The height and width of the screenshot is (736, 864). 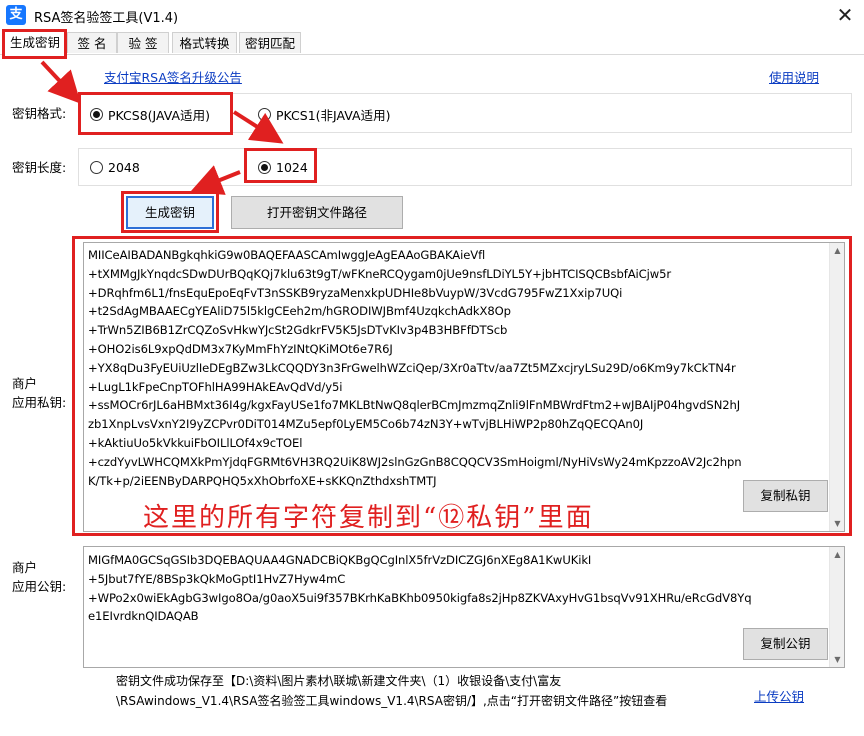 I want to click on copy-instruction-annotation: 这里的所有字符复制到“⑫私钥”里面, so click(x=368, y=518).